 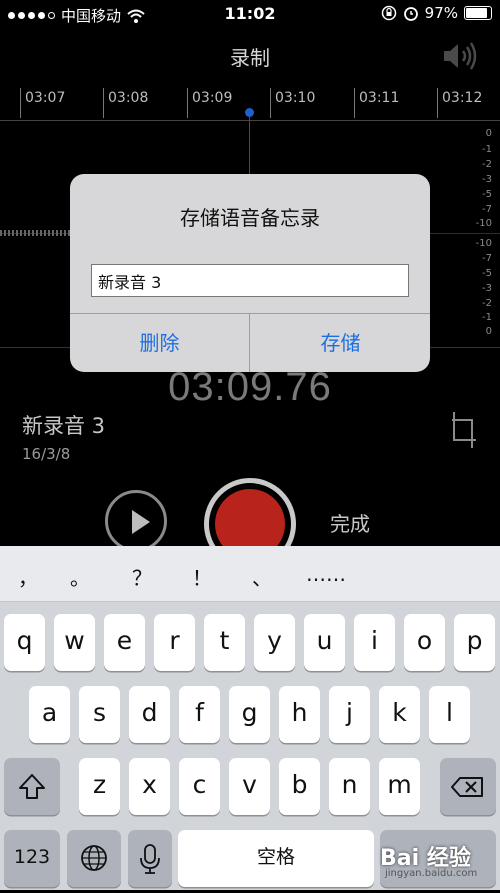 I want to click on key-x: x, so click(x=149, y=786).